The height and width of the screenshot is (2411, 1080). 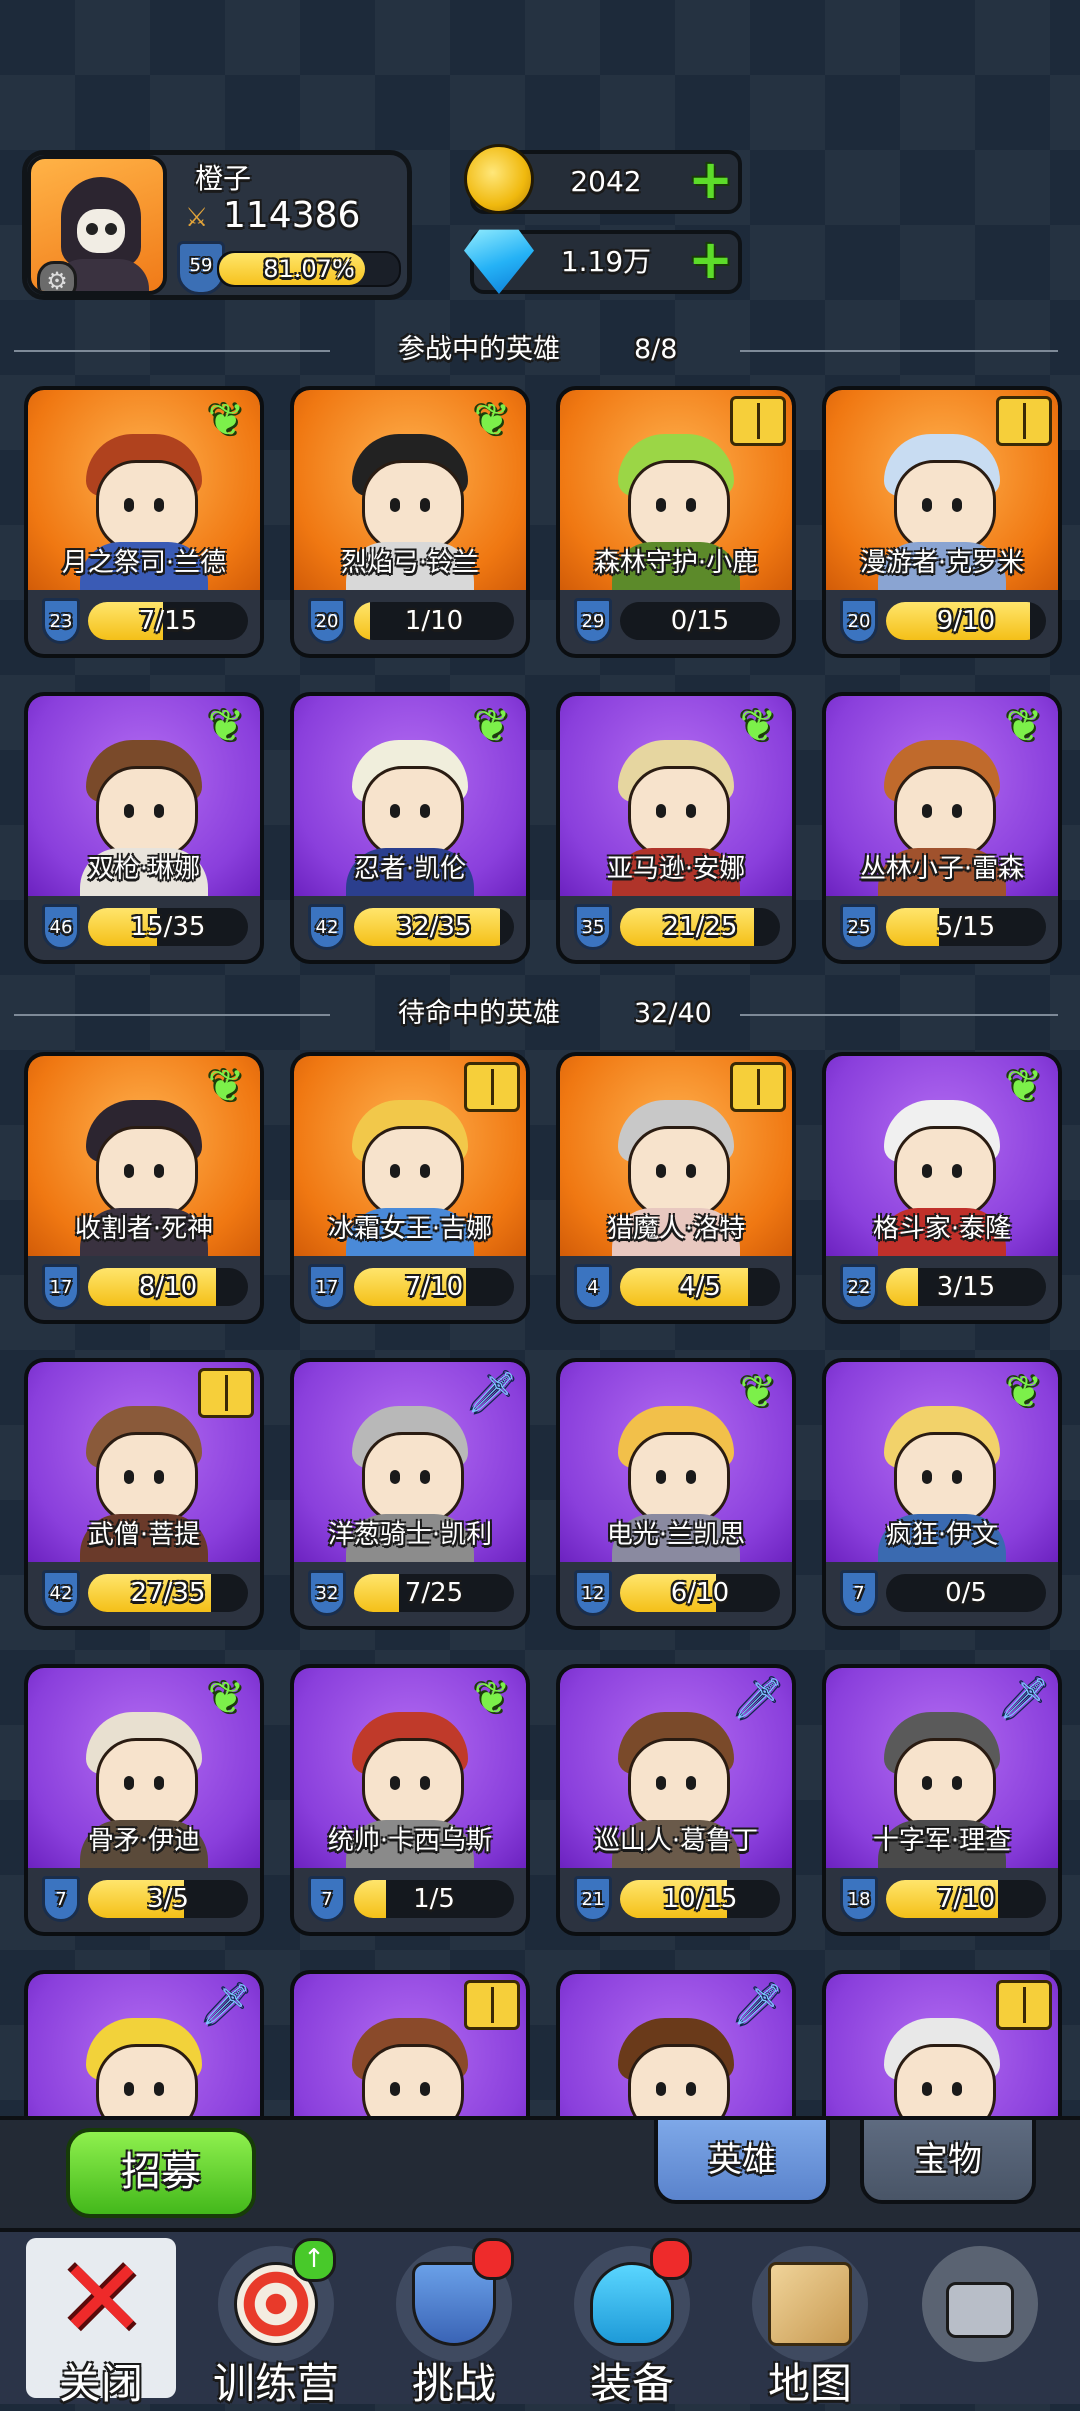 What do you see at coordinates (61, 927) in the screenshot?
I see `hero-level-shield-icon: 46` at bounding box center [61, 927].